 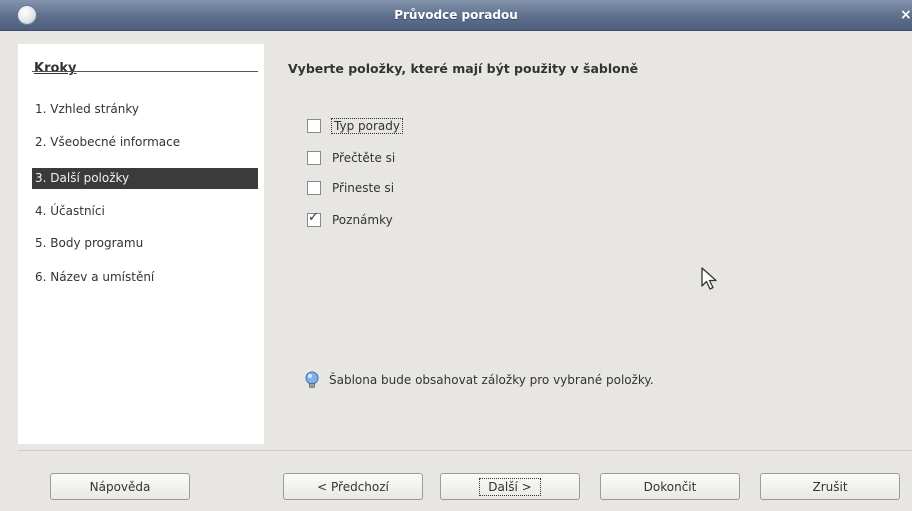 I want to click on option-label: Poznámky, so click(x=362, y=220).